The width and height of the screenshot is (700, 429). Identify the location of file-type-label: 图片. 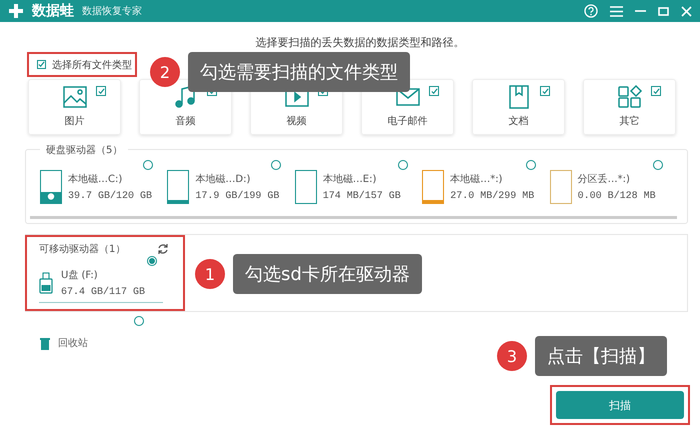
(74, 121).